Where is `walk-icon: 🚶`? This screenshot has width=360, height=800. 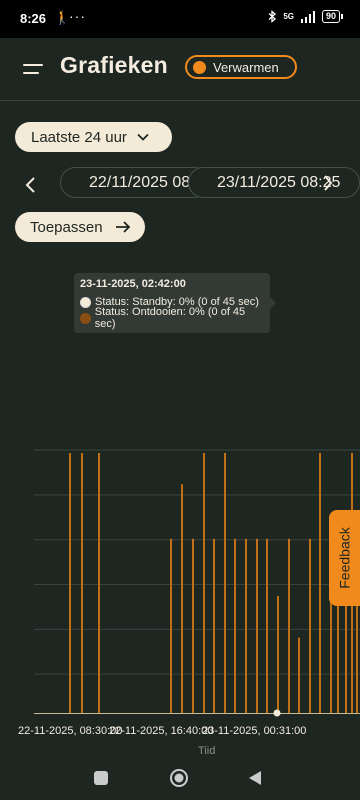
walk-icon: 🚶 is located at coordinates (62, 17).